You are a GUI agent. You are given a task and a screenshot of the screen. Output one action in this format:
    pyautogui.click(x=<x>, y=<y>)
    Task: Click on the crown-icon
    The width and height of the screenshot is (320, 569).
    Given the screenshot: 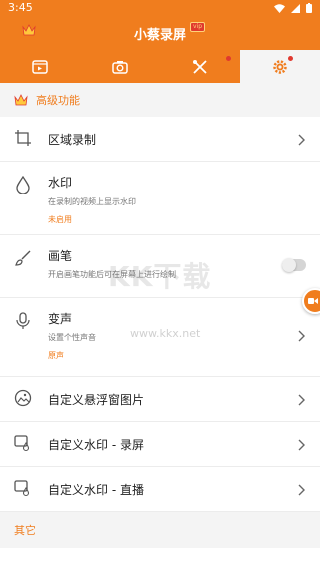 What is the action you would take?
    pyautogui.click(x=21, y=100)
    